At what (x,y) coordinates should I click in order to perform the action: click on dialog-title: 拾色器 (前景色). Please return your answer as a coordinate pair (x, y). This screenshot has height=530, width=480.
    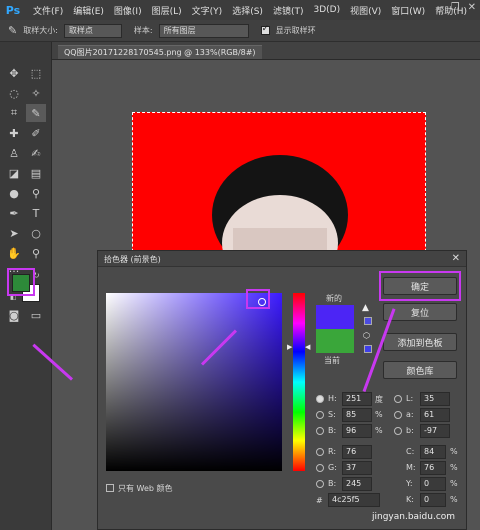
    Looking at the image, I should click on (282, 259).